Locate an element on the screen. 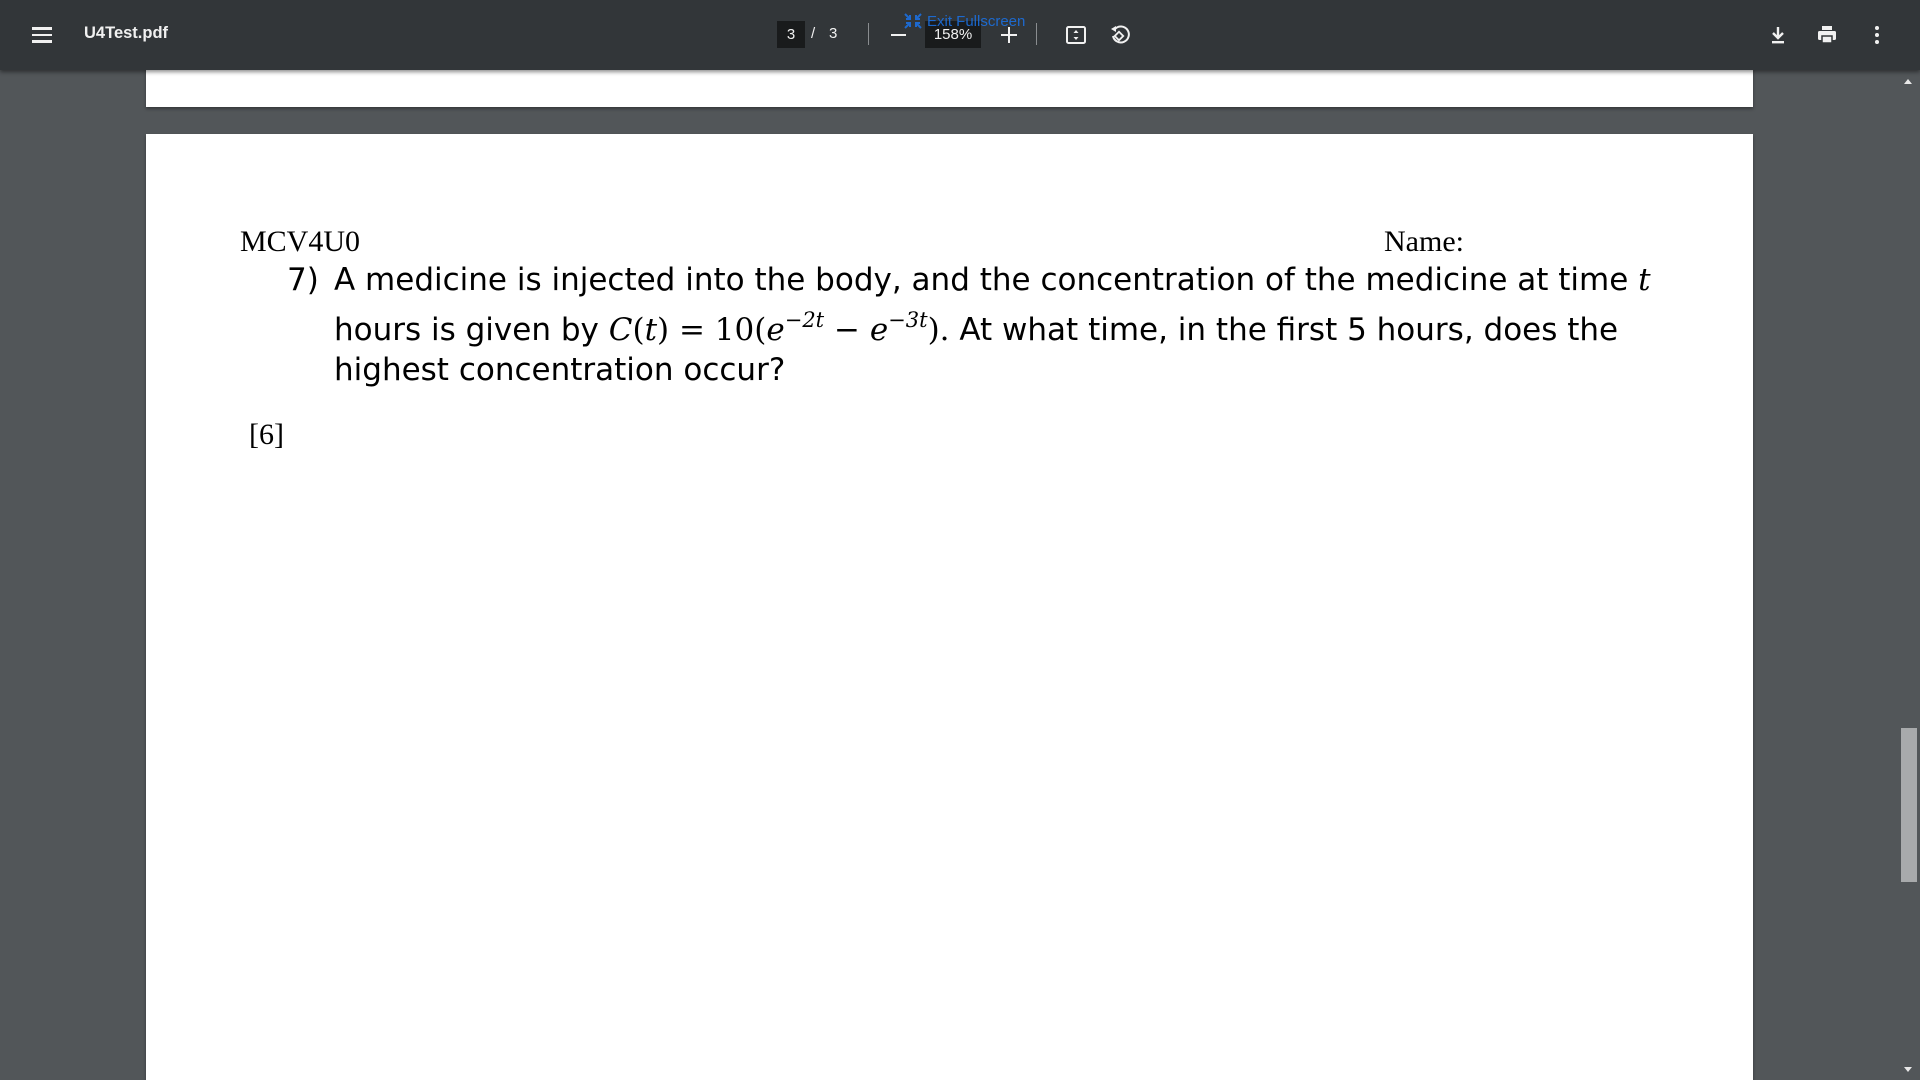 This screenshot has width=1920, height=1080. hamburger-menu-icon is located at coordinates (42, 35).